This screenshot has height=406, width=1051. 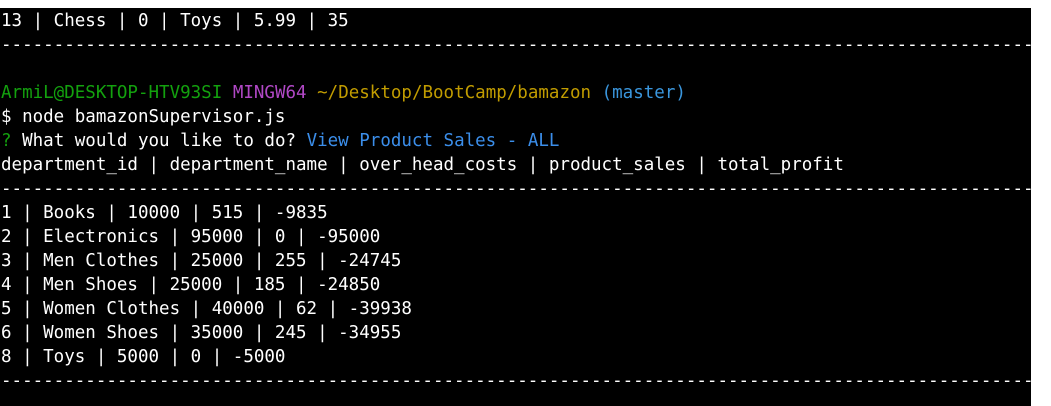 What do you see at coordinates (191, 285) in the screenshot?
I see `table-row: 4 | Men Shoes | 25000 | 185 | -24850` at bounding box center [191, 285].